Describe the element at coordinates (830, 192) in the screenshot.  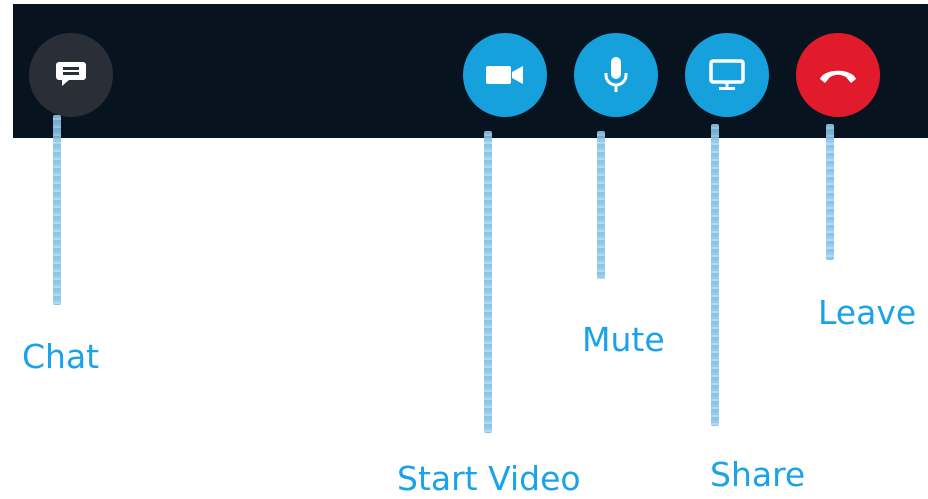
I see `leave-pointer-line` at that location.